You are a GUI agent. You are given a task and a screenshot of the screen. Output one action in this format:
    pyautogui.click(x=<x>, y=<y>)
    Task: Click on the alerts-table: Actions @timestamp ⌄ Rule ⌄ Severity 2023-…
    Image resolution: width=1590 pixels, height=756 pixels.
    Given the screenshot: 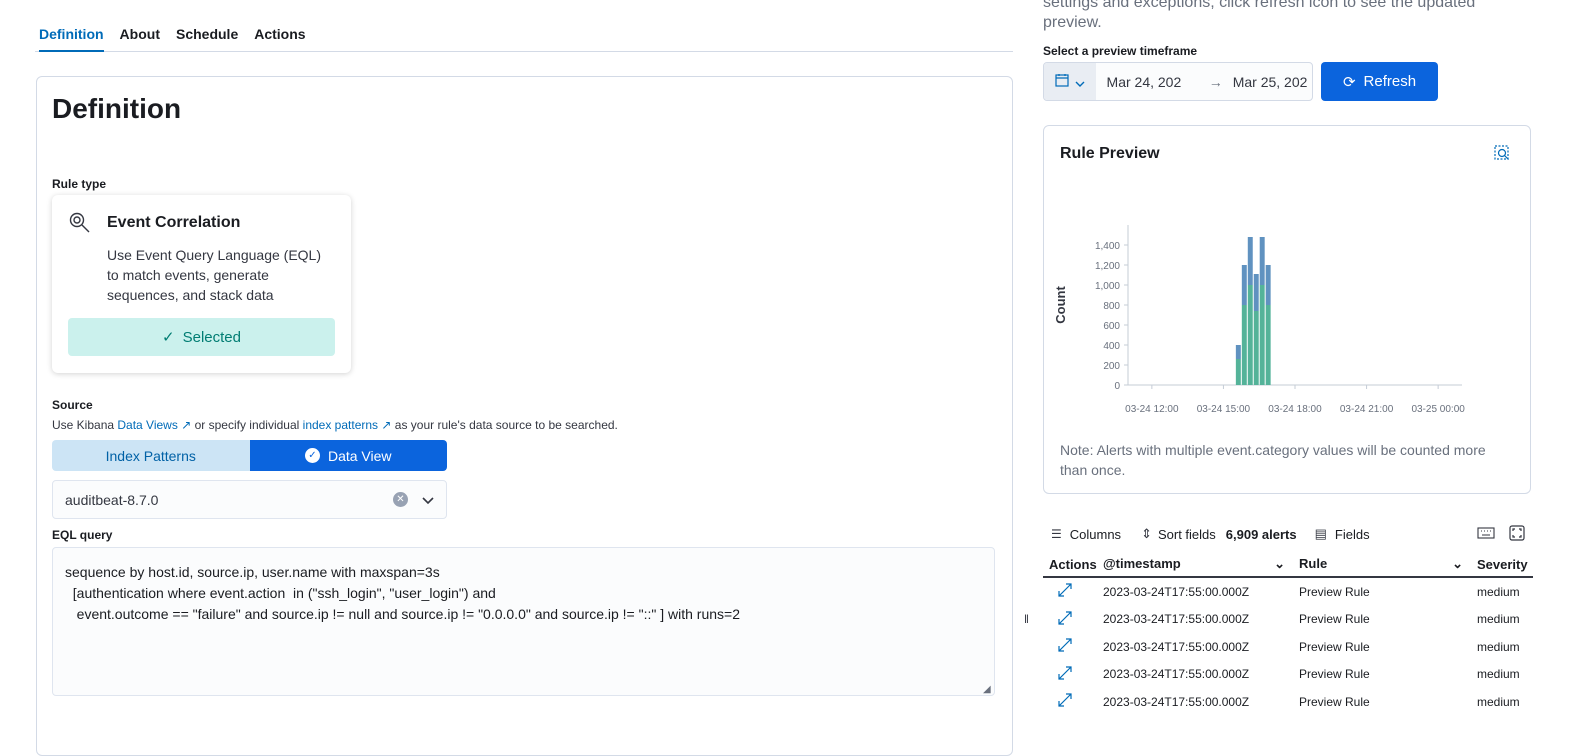 What is the action you would take?
    pyautogui.click(x=1288, y=634)
    